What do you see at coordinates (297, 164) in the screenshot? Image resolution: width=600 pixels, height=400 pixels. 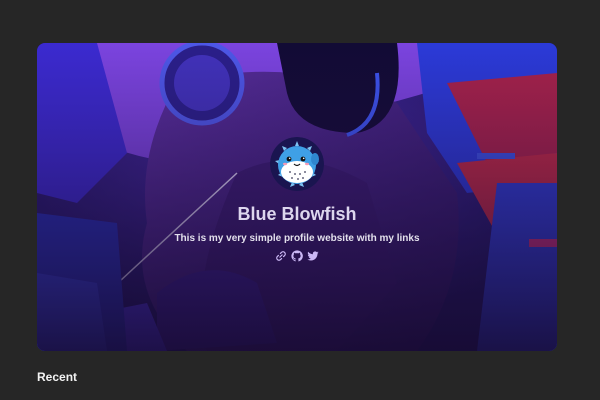 I see `blowfish-avatar` at bounding box center [297, 164].